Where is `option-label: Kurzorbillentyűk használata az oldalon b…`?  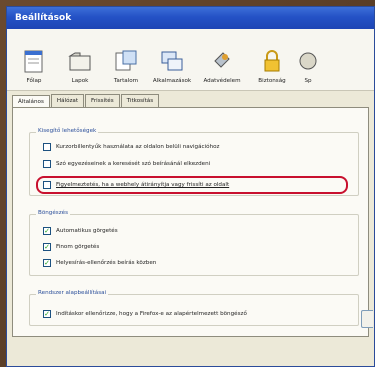 option-label: Kurzorbillentyűk használata az oldalon b… is located at coordinates (138, 147).